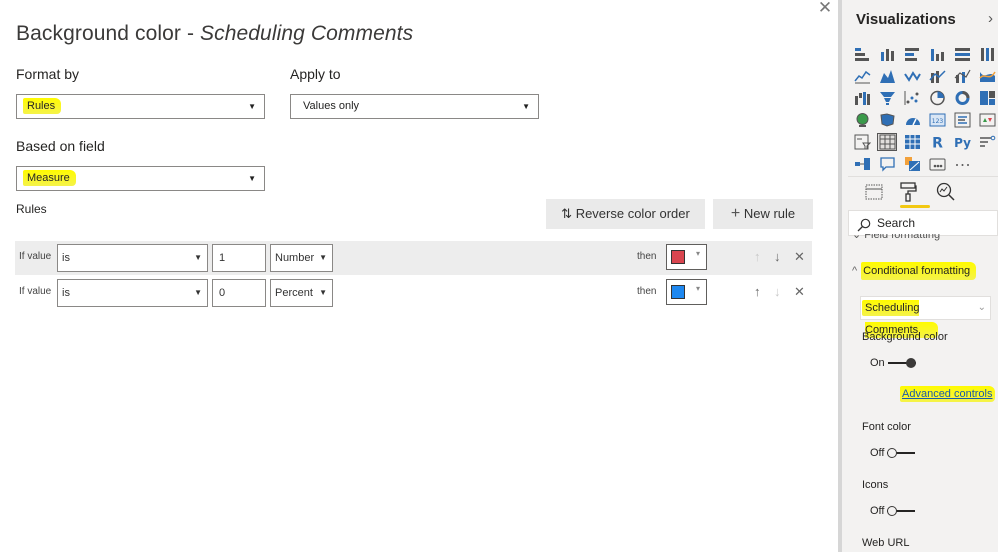  Describe the element at coordinates (858, 237) in the screenshot. I see `chevron-down-icon: ⌄` at that location.